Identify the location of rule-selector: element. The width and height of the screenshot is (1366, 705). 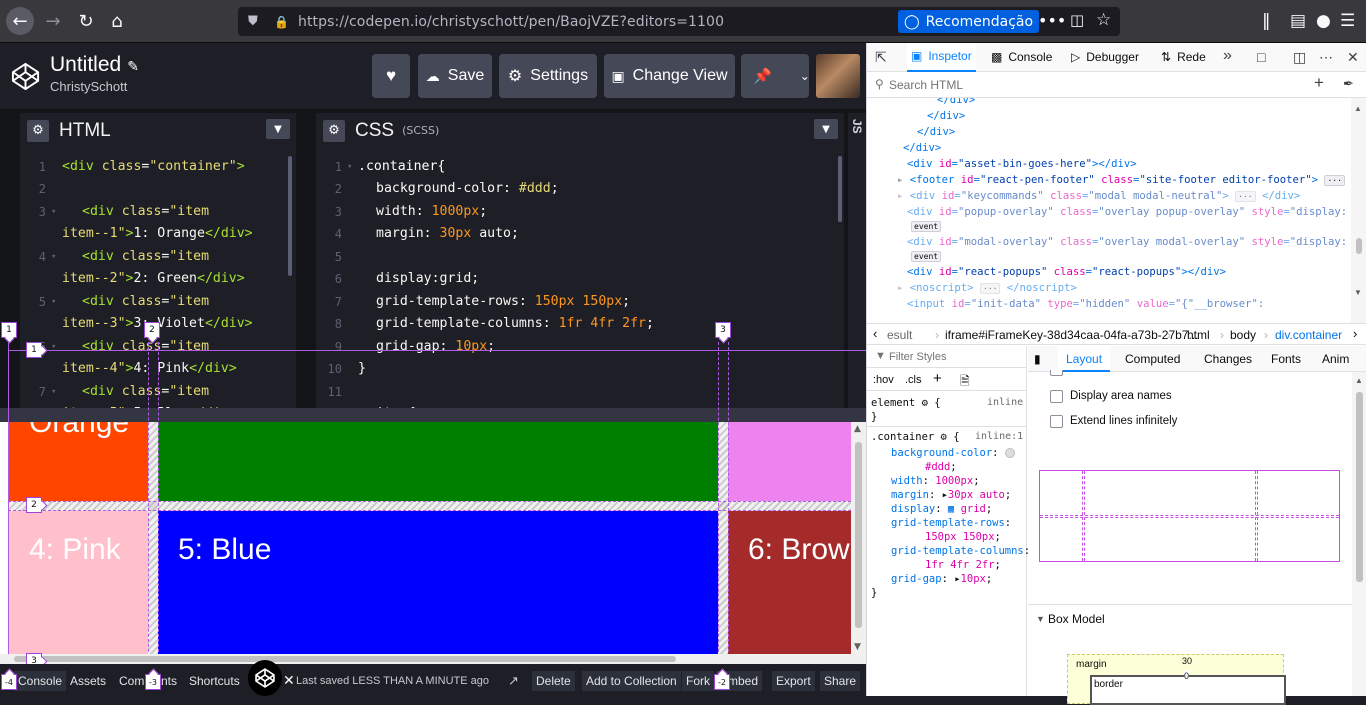
(893, 403).